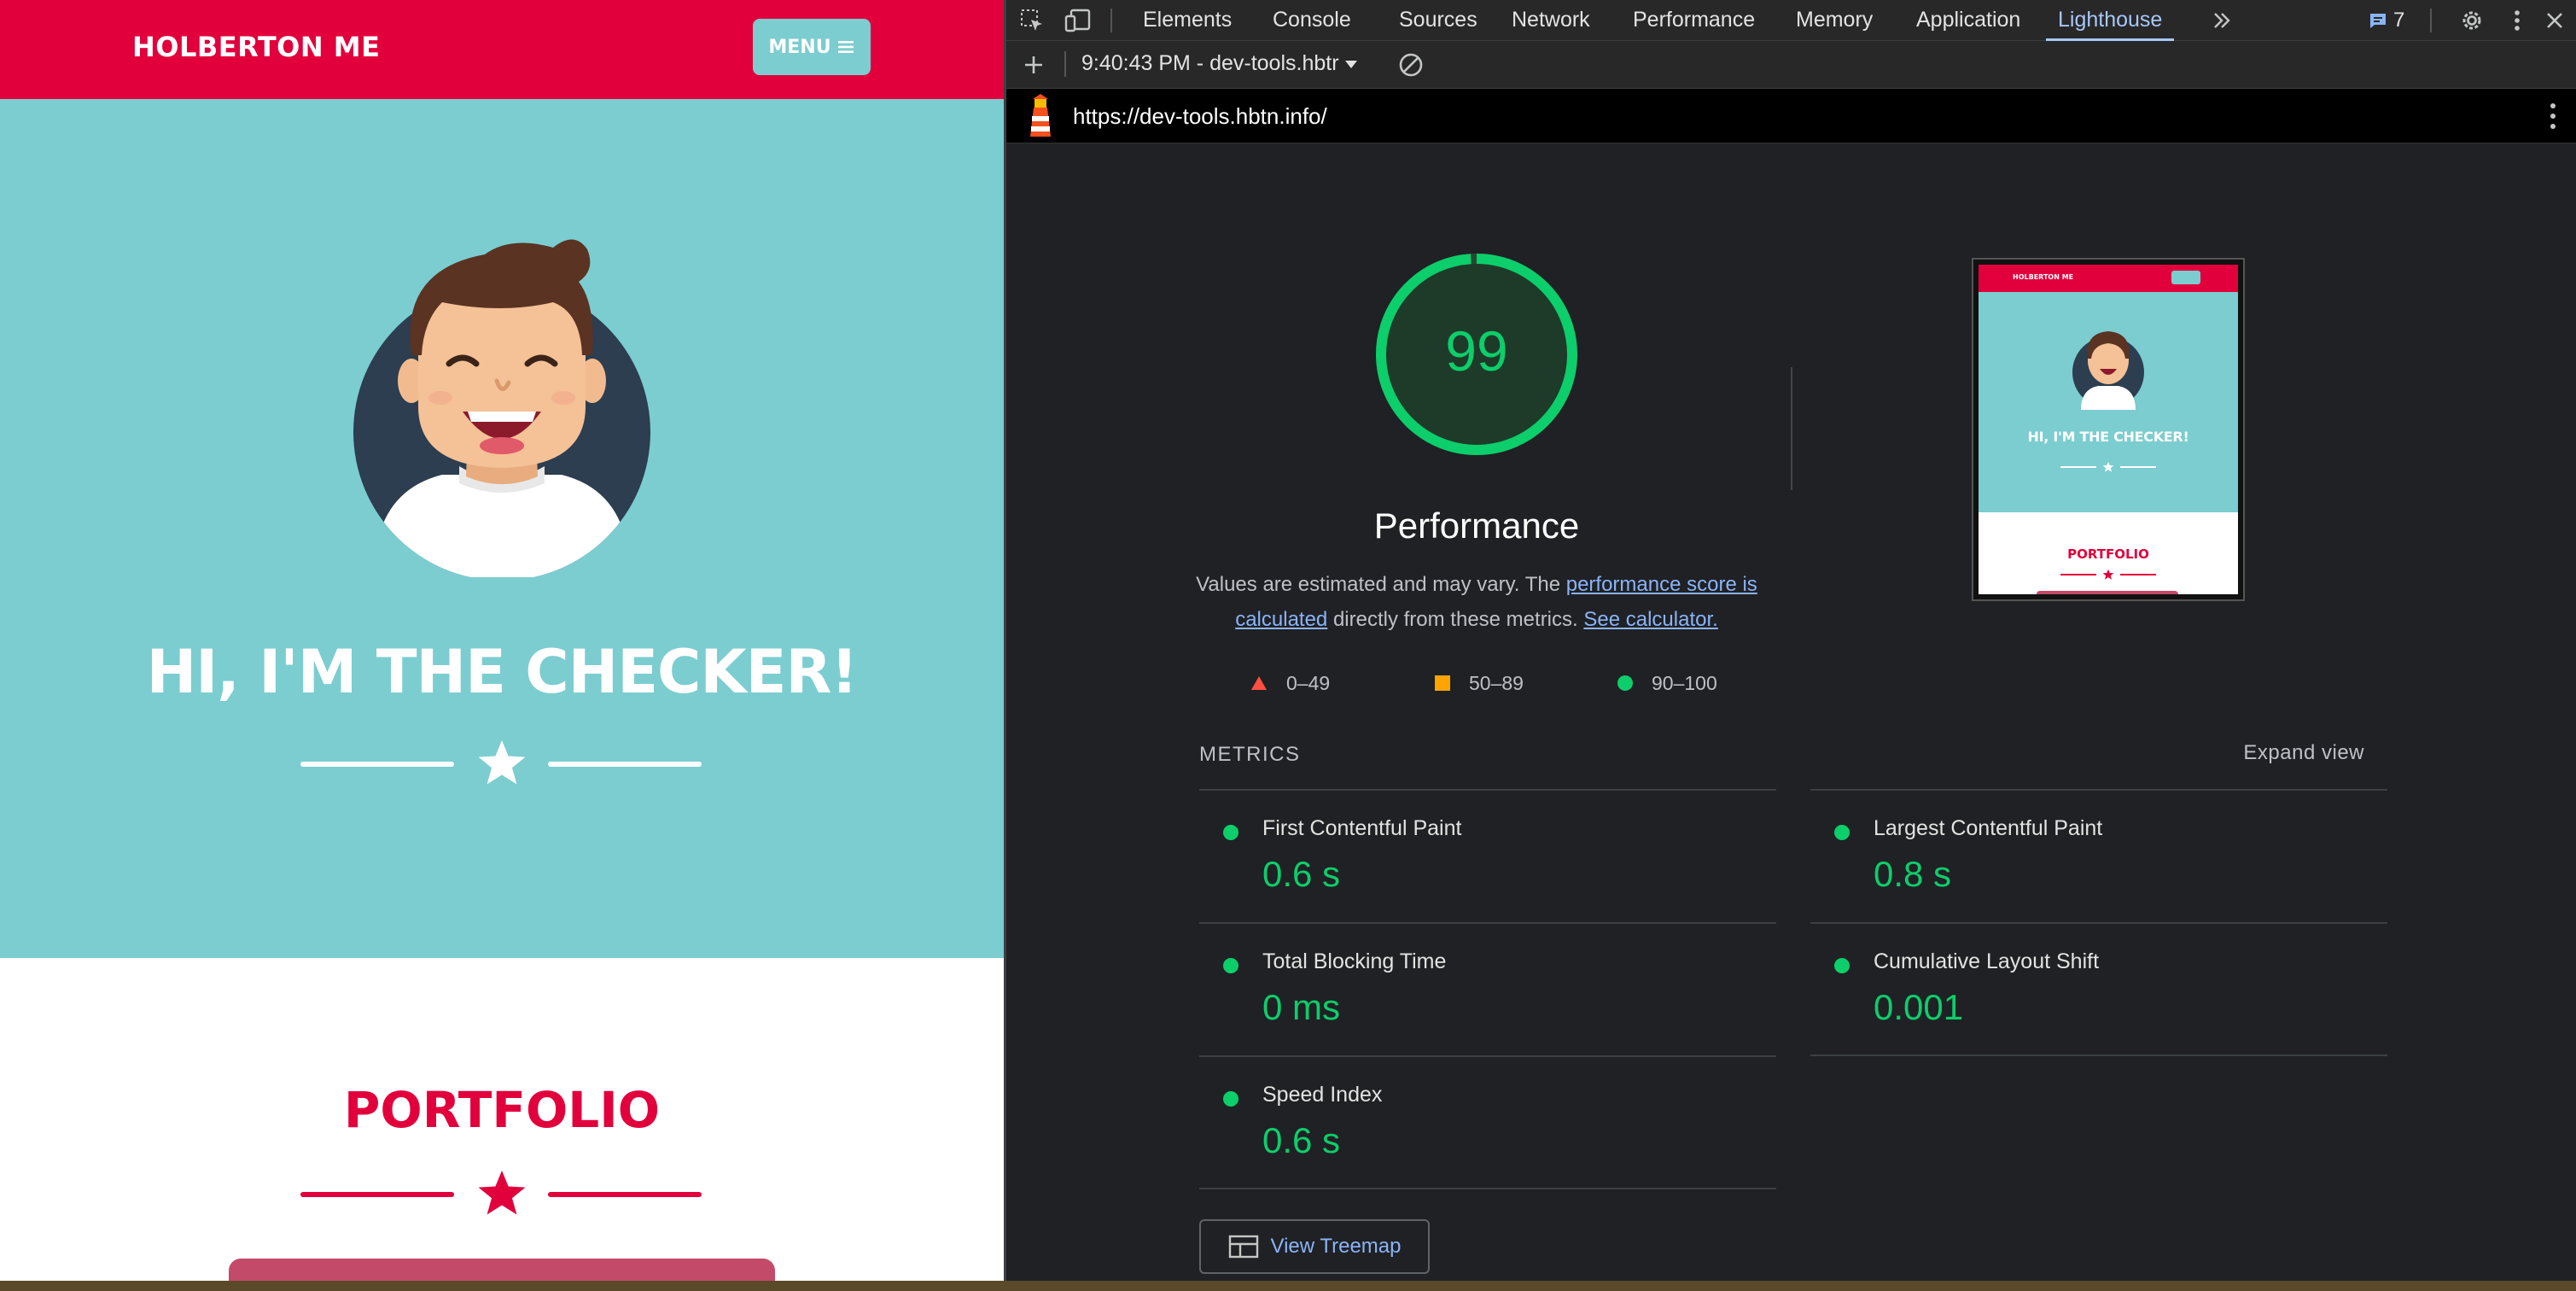 The image size is (2576, 1291). Describe the element at coordinates (1551, 20) in the screenshot. I see `tab-network: Network` at that location.